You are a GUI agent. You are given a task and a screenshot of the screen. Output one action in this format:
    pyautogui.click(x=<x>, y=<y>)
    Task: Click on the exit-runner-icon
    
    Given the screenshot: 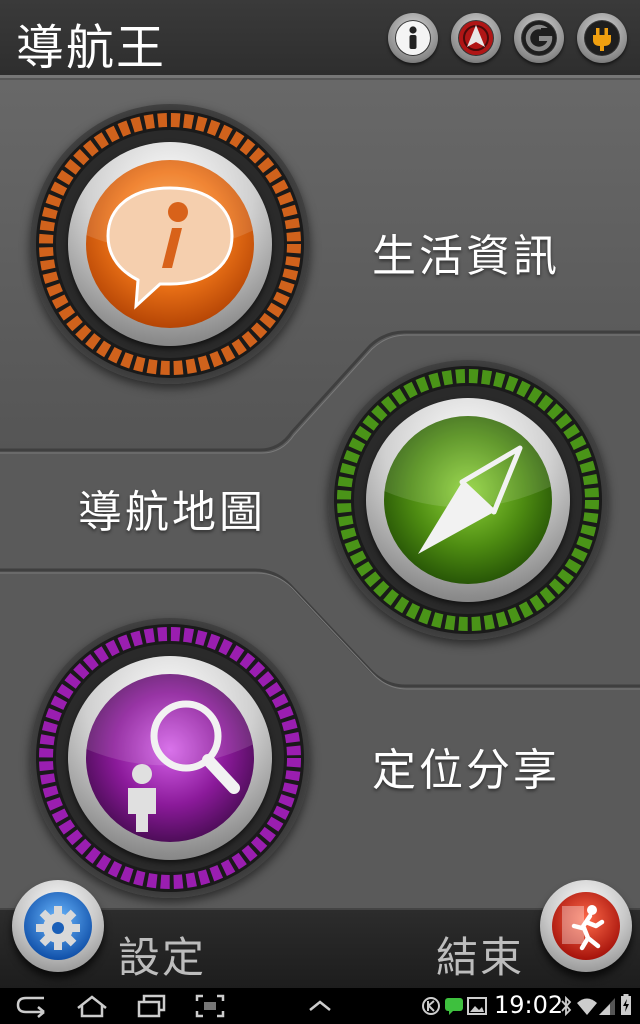 What is the action you would take?
    pyautogui.click(x=586, y=926)
    